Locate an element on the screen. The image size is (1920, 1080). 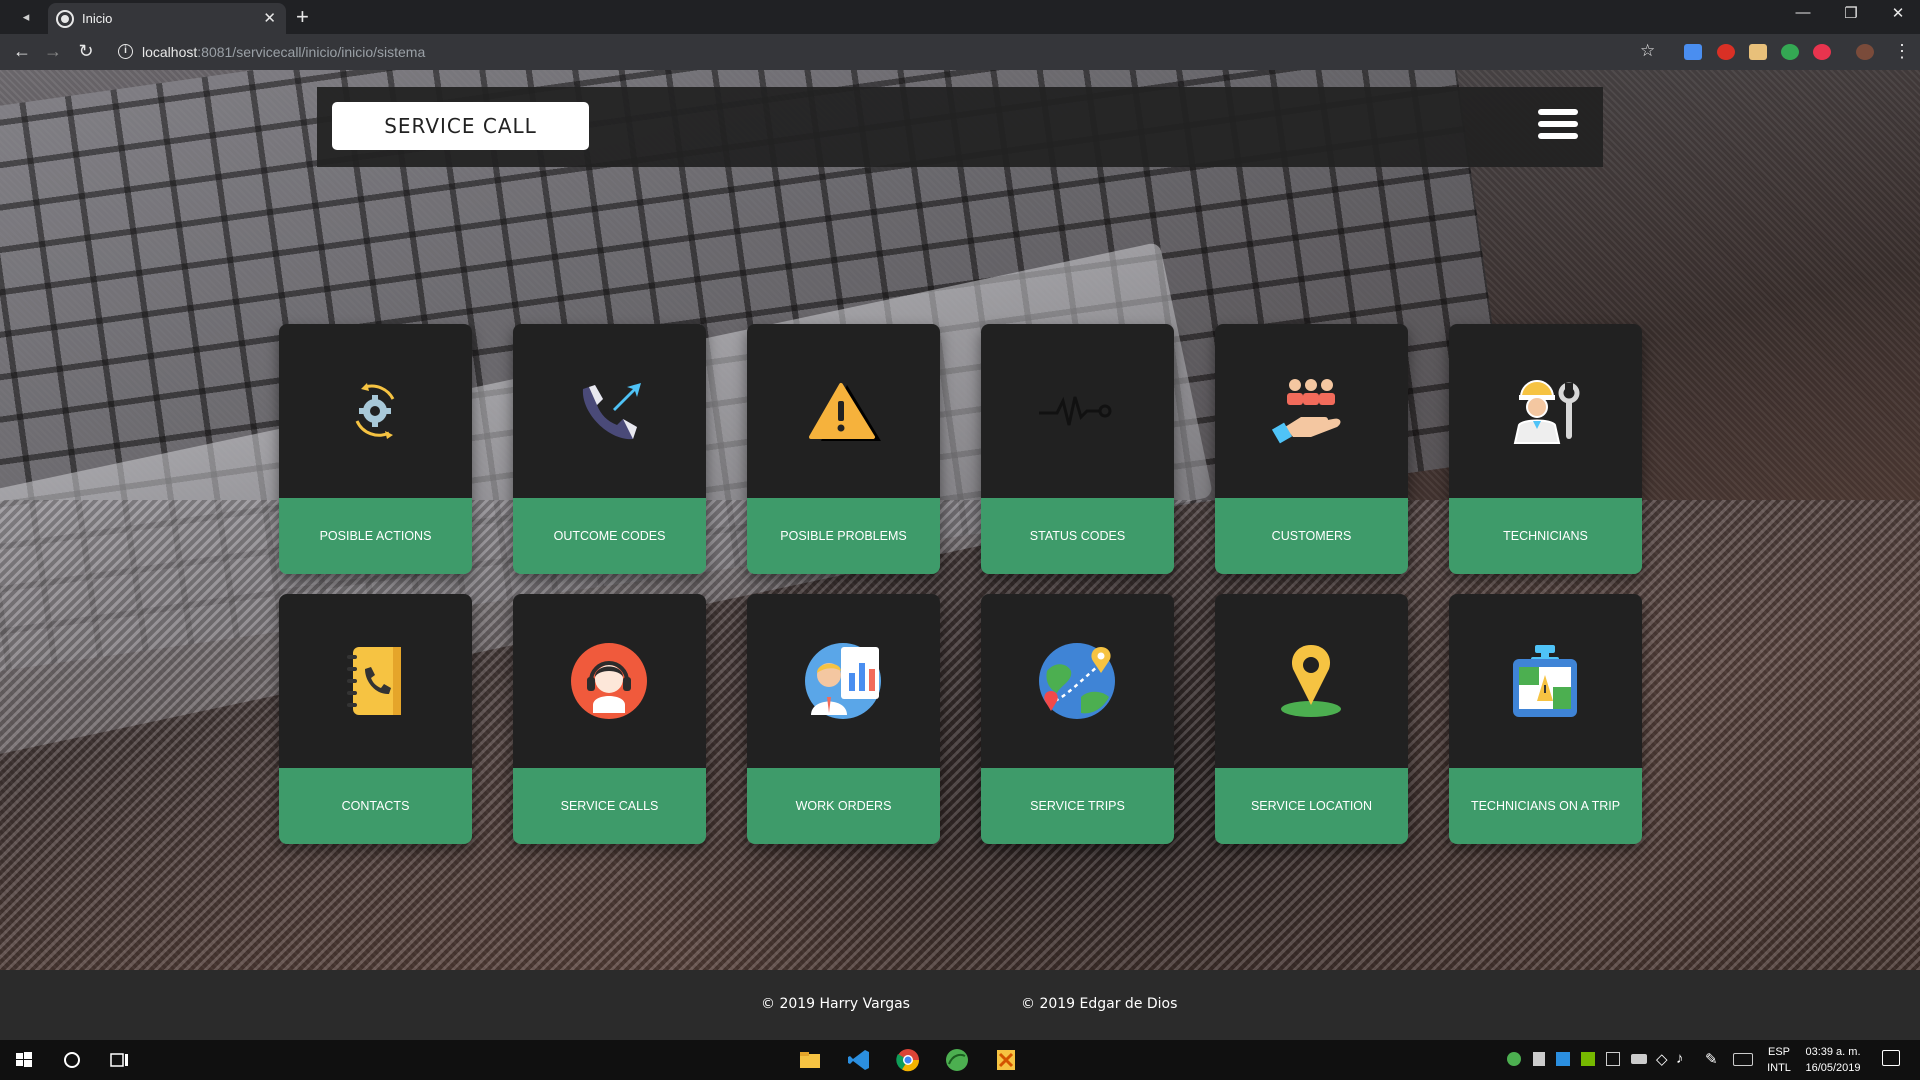
reload-icon: ↻ is located at coordinates (86, 51).